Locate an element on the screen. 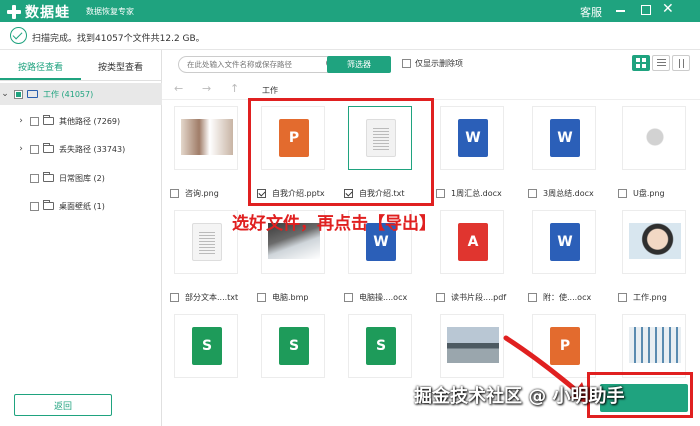 This screenshot has height=426, width=700. file-card: U盘.png is located at coordinates (650, 150).